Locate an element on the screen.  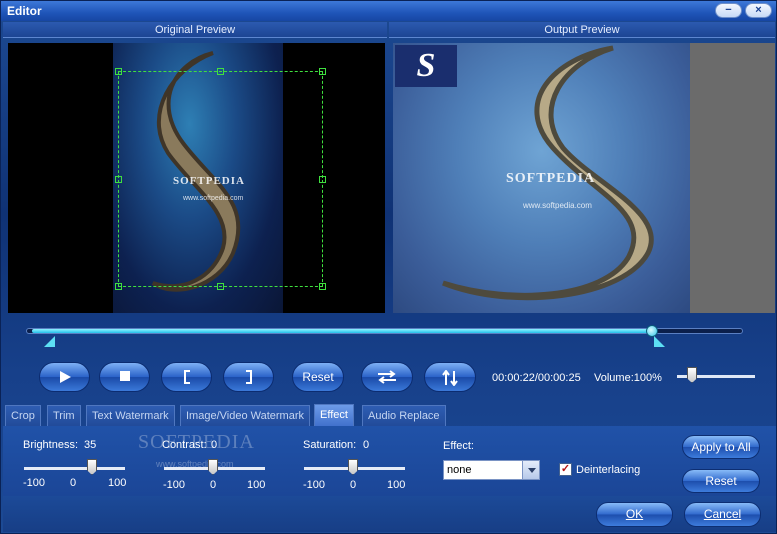
stop-icon is located at coordinates (124, 376).